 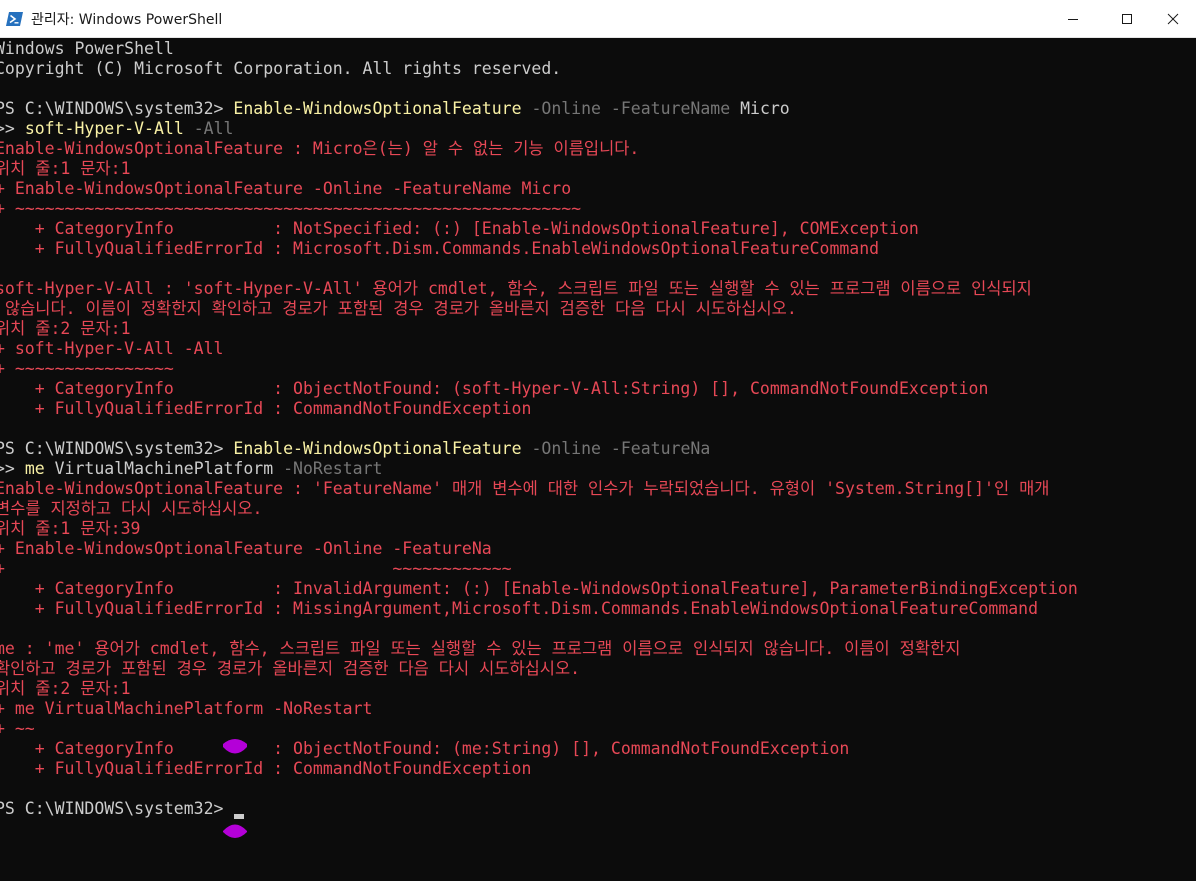 I want to click on text-cursor, so click(x=239, y=816).